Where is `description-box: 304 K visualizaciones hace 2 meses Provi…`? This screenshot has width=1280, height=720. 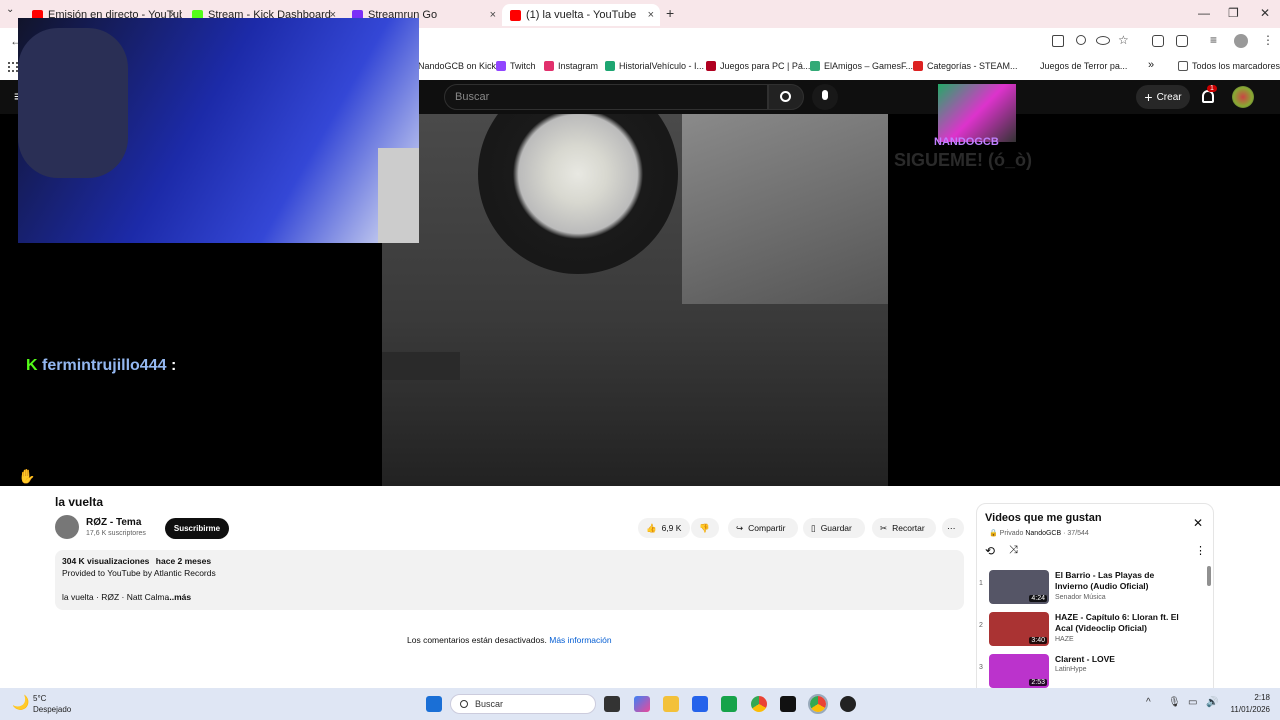 description-box: 304 K visualizaciones hace 2 meses Provi… is located at coordinates (509, 580).